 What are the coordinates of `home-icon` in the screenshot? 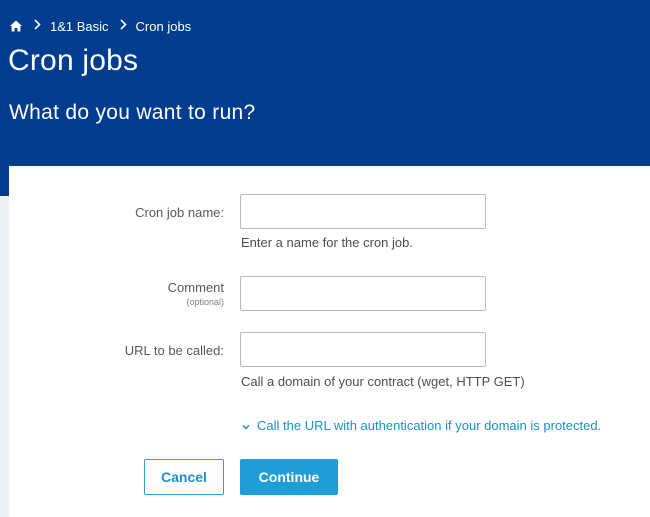 It's located at (16, 26).